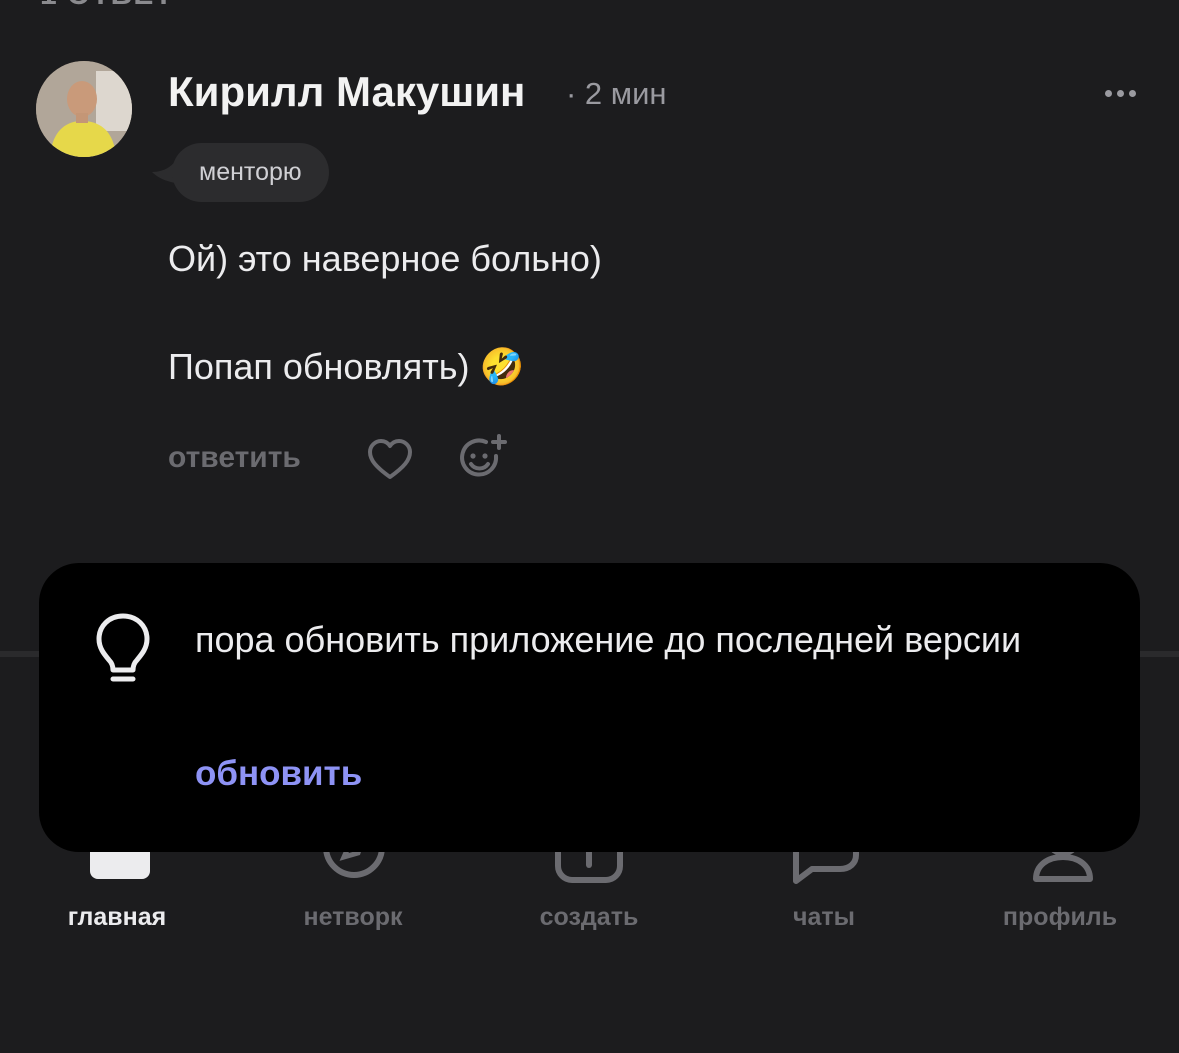  What do you see at coordinates (385, 258) in the screenshot?
I see `message-line-1: Ой) это наверное больно)` at bounding box center [385, 258].